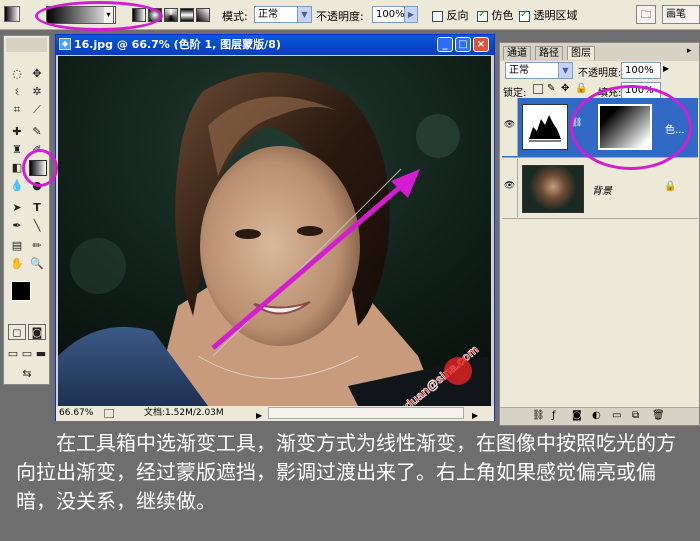  I want to click on jump-to-imageready-icon: ⇆, so click(27, 374).